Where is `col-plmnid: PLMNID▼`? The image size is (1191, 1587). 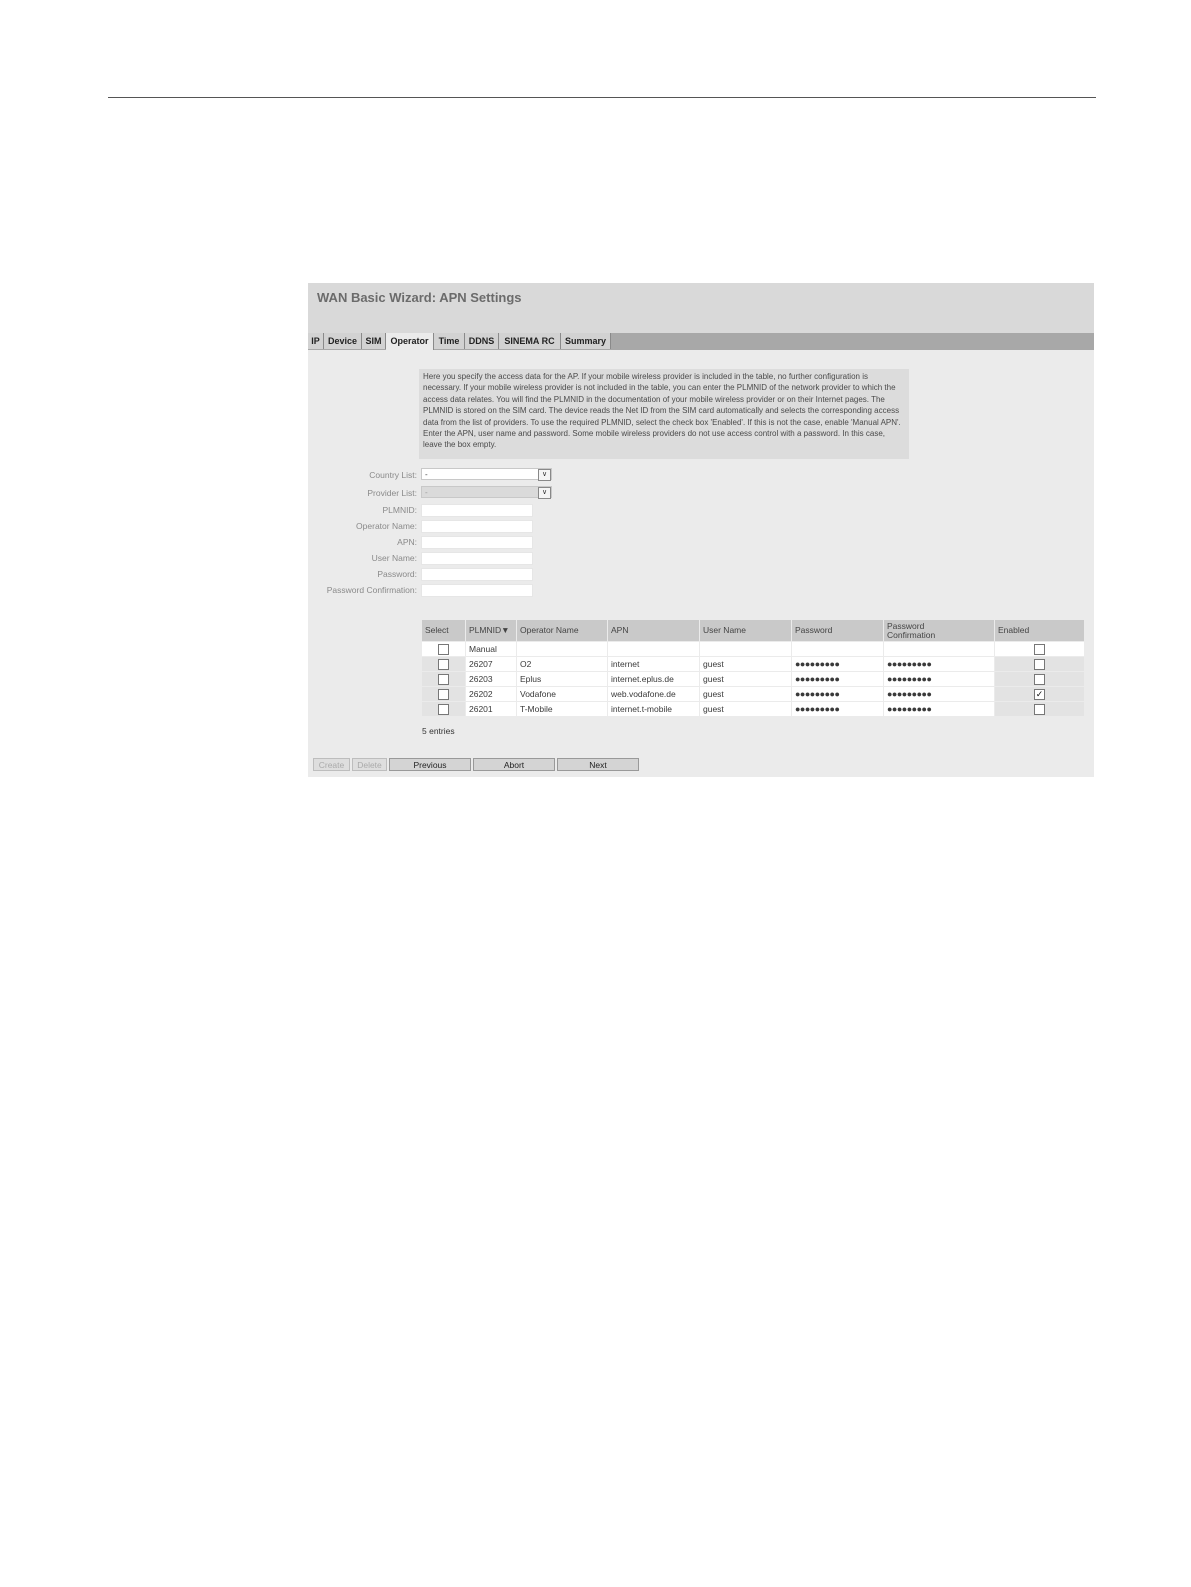 col-plmnid: PLMNID▼ is located at coordinates (491, 630).